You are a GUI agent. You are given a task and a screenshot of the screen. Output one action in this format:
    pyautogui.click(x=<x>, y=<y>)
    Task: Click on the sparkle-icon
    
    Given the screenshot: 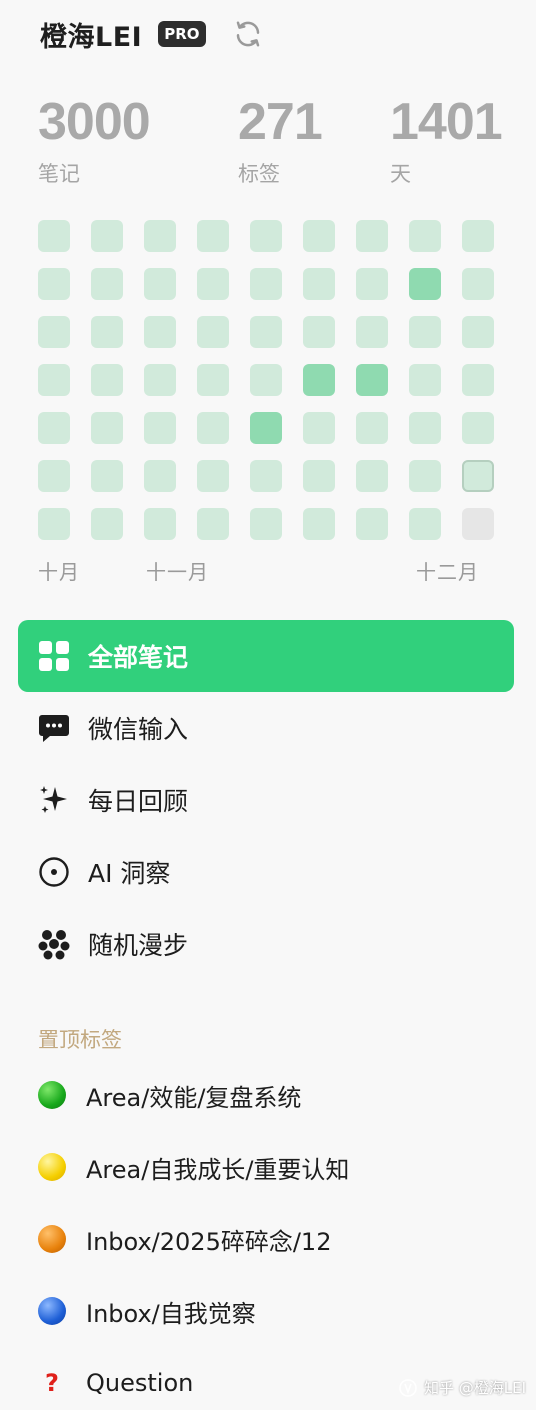 What is the action you would take?
    pyautogui.click(x=54, y=800)
    